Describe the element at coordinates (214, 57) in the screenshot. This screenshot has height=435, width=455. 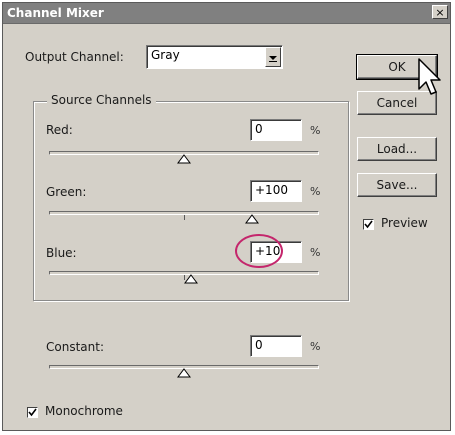
I see `output-channel-select: Gray` at that location.